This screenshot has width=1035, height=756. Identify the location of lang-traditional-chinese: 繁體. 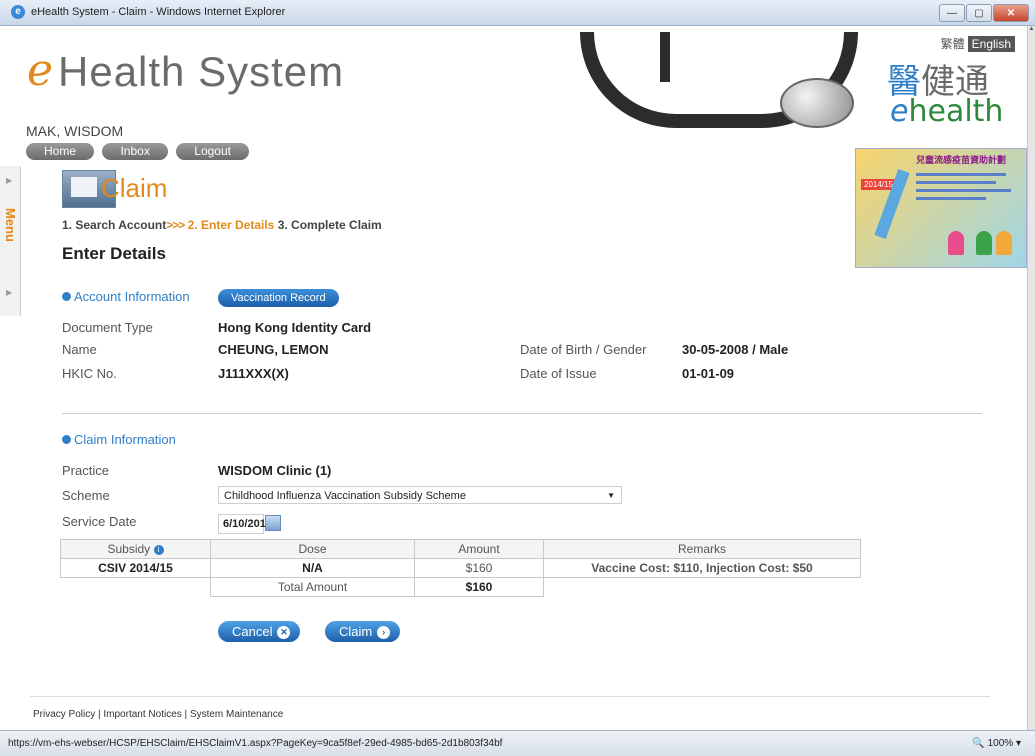
(953, 44).